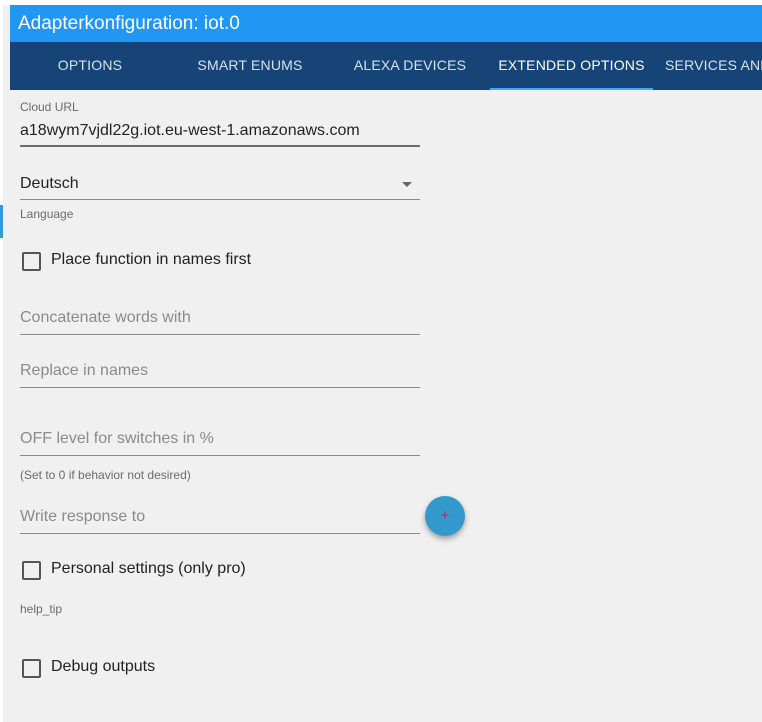 The image size is (762, 722). Describe the element at coordinates (41, 609) in the screenshot. I see `personal-settings-help-tip: help_tip` at that location.